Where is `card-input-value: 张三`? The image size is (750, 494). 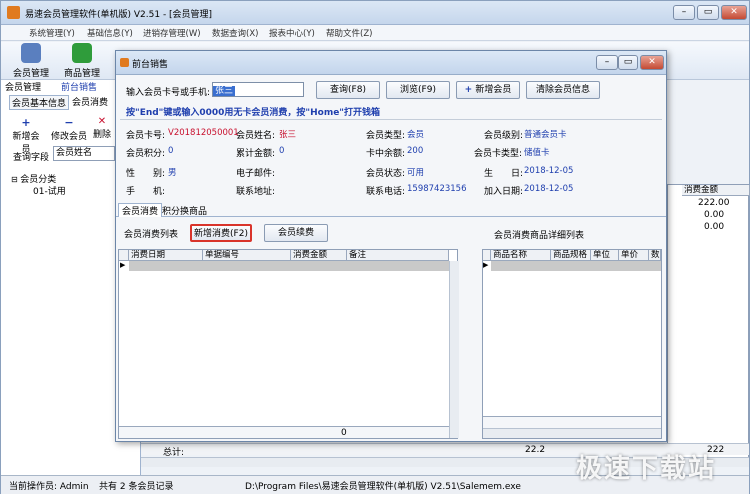
card-input-value: 张三 is located at coordinates (224, 91).